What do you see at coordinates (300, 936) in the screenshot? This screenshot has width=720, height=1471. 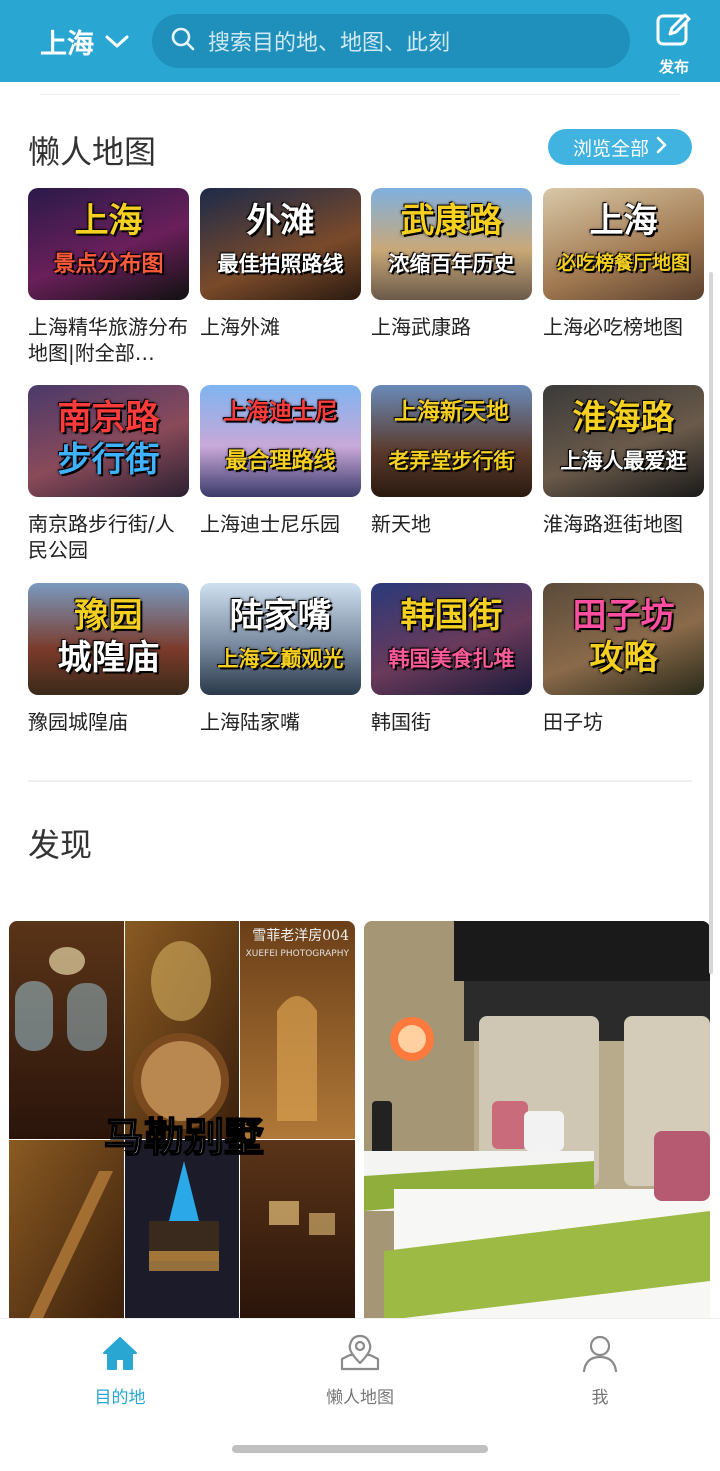 I see `watermark-text: 雪菲老洋房004` at bounding box center [300, 936].